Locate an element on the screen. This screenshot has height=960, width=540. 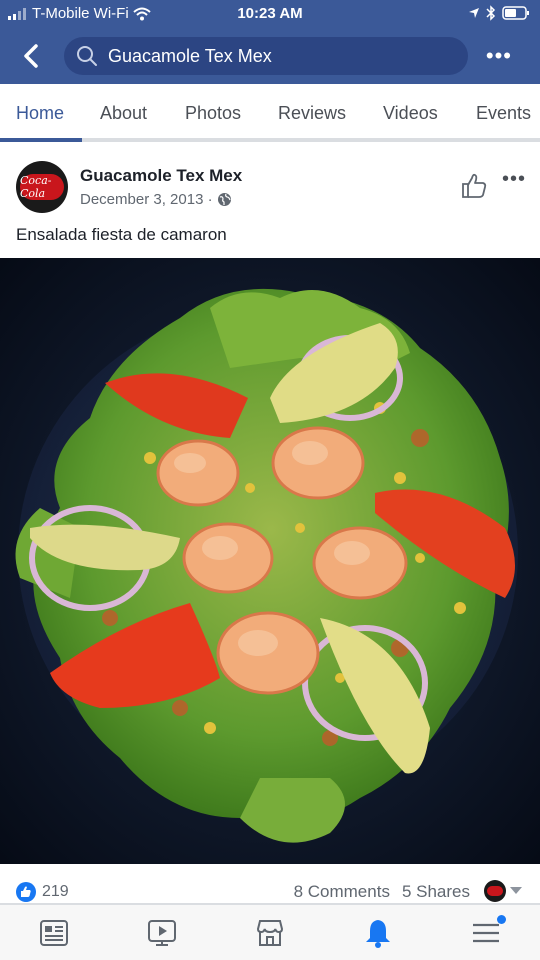
search-input: Guacamole Tex Mex is located at coordinates (266, 56).